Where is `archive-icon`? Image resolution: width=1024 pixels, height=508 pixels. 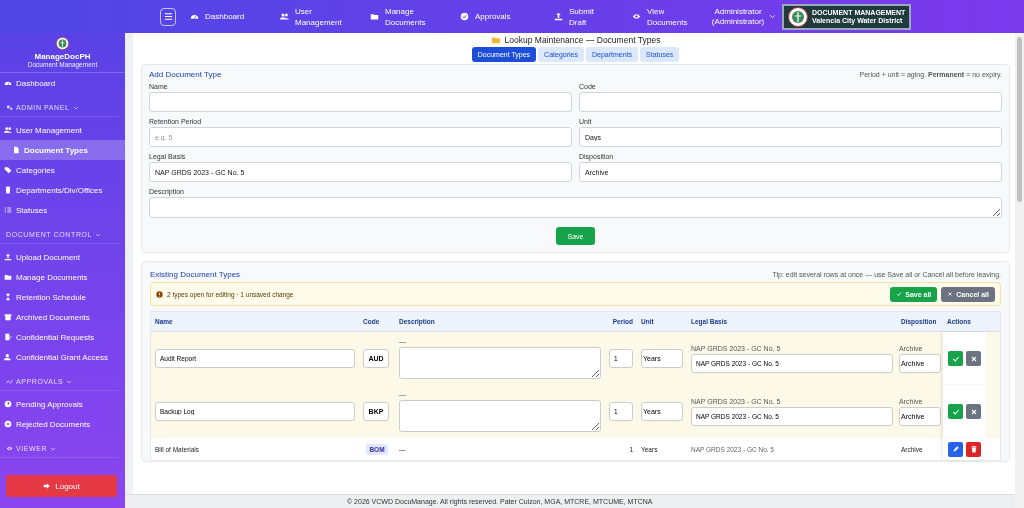
archive-icon is located at coordinates (8, 317).